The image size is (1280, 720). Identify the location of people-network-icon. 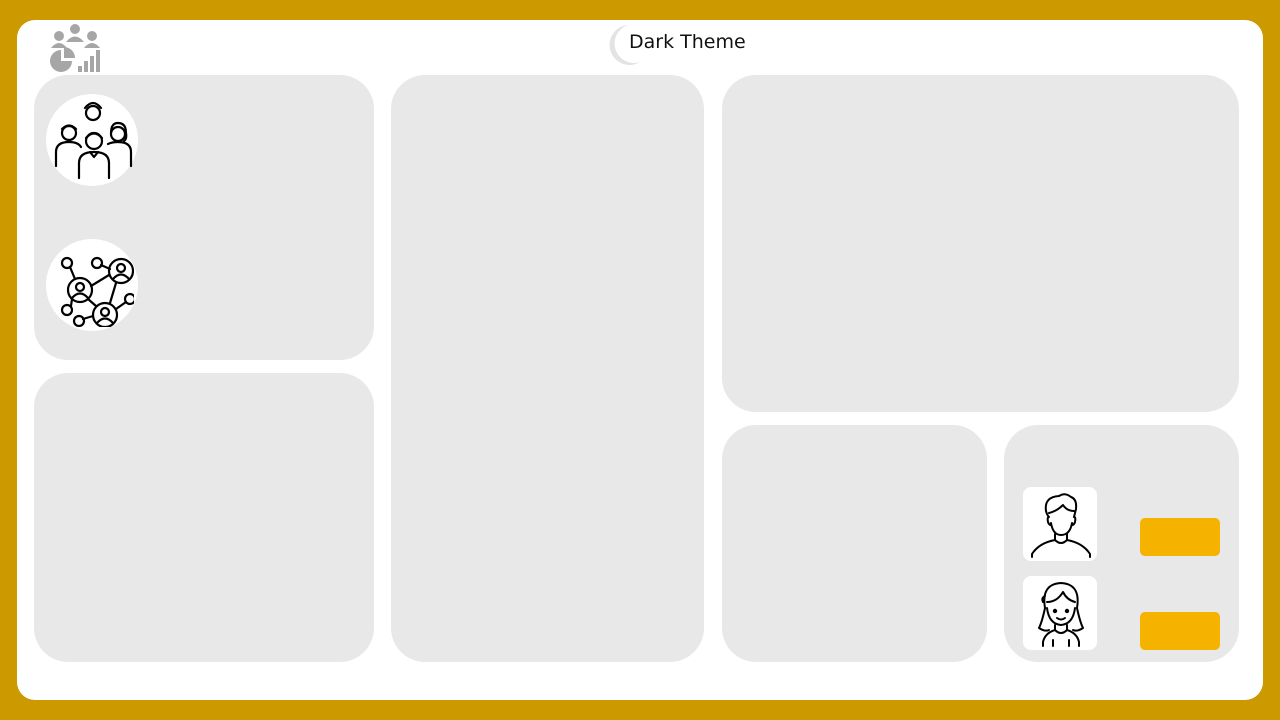
(92, 285).